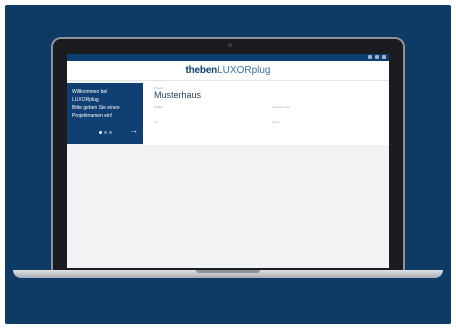 The height and width of the screenshot is (329, 456). What do you see at coordinates (177, 95) in the screenshot?
I see `project-name-field: Musterhaus` at bounding box center [177, 95].